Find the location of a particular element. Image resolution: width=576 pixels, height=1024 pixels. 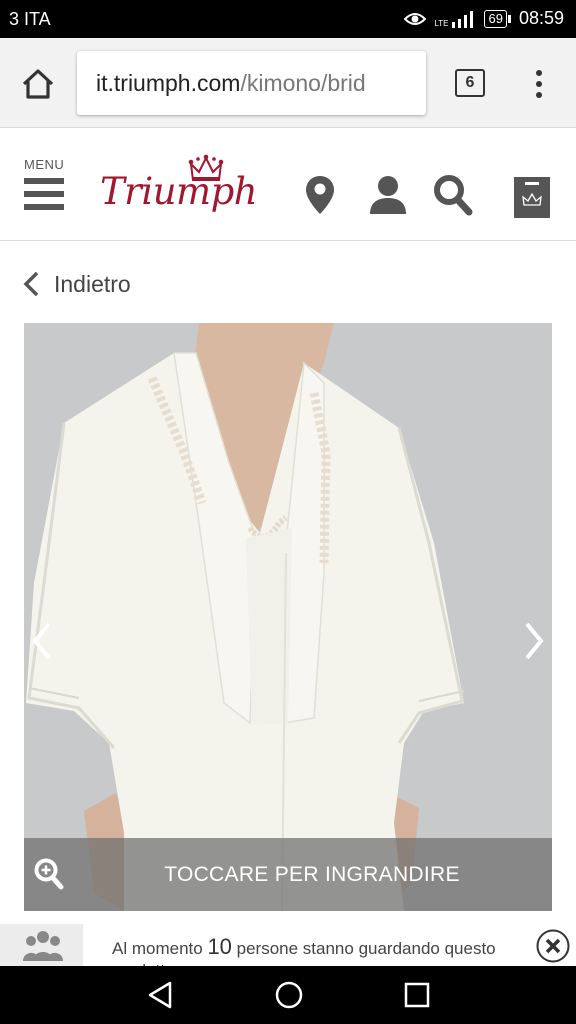

logo-wordmark: Triumph is located at coordinates (179, 191).